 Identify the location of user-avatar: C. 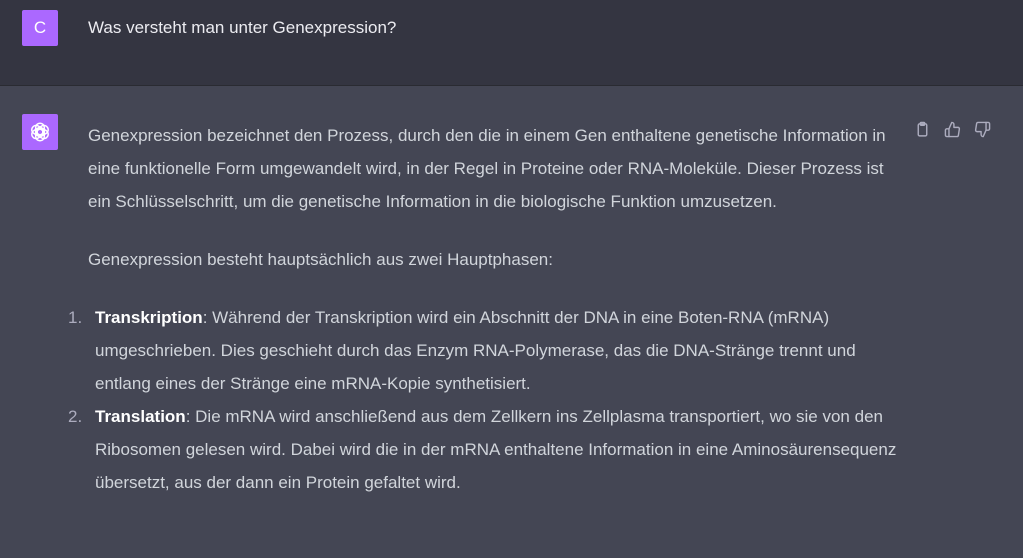
(40, 28).